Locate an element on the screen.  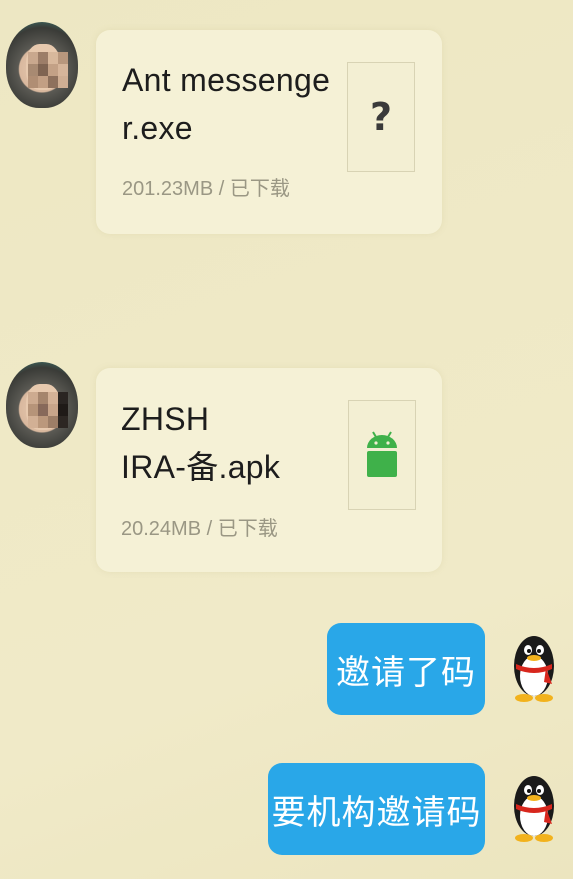
android-icon is located at coordinates (382, 454).